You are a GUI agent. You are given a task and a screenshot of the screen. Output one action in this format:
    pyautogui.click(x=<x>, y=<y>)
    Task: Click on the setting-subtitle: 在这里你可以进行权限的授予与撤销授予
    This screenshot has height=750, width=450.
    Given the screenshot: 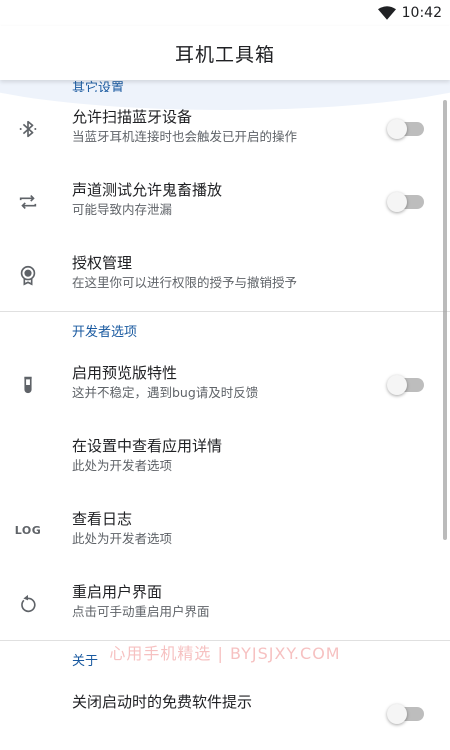 What is the action you would take?
    pyautogui.click(x=185, y=282)
    